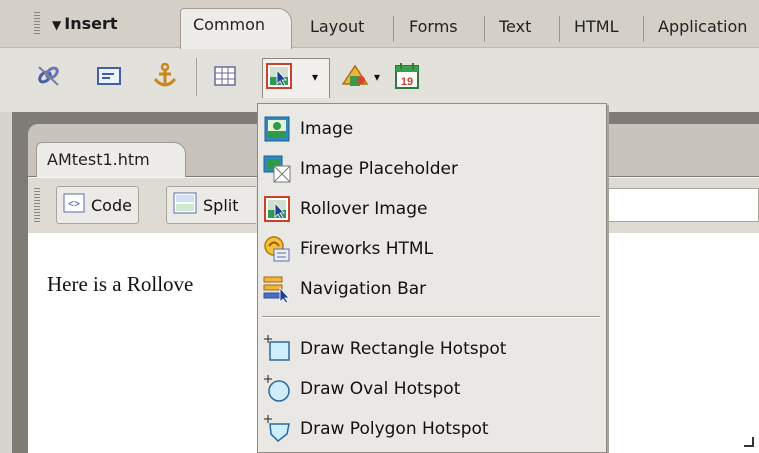 The image size is (759, 453). What do you see at coordinates (277, 389) in the screenshot?
I see `oval-hotspot-icon` at bounding box center [277, 389].